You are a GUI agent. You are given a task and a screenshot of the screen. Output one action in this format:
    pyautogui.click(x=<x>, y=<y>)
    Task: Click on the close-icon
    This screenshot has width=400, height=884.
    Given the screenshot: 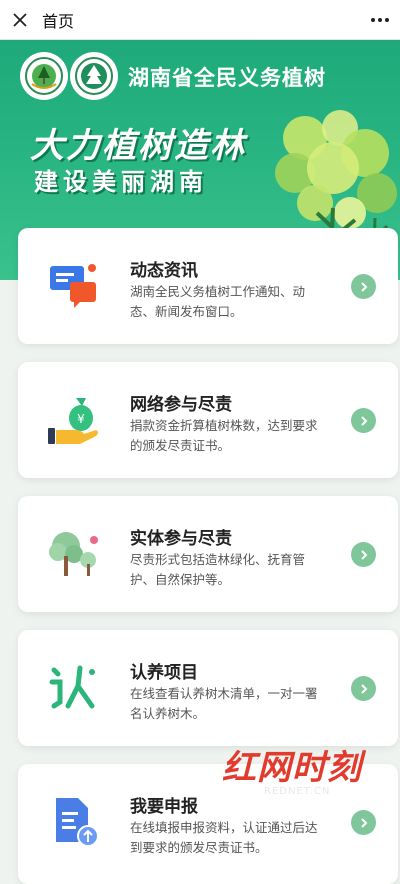 What is the action you would take?
    pyautogui.click(x=20, y=20)
    